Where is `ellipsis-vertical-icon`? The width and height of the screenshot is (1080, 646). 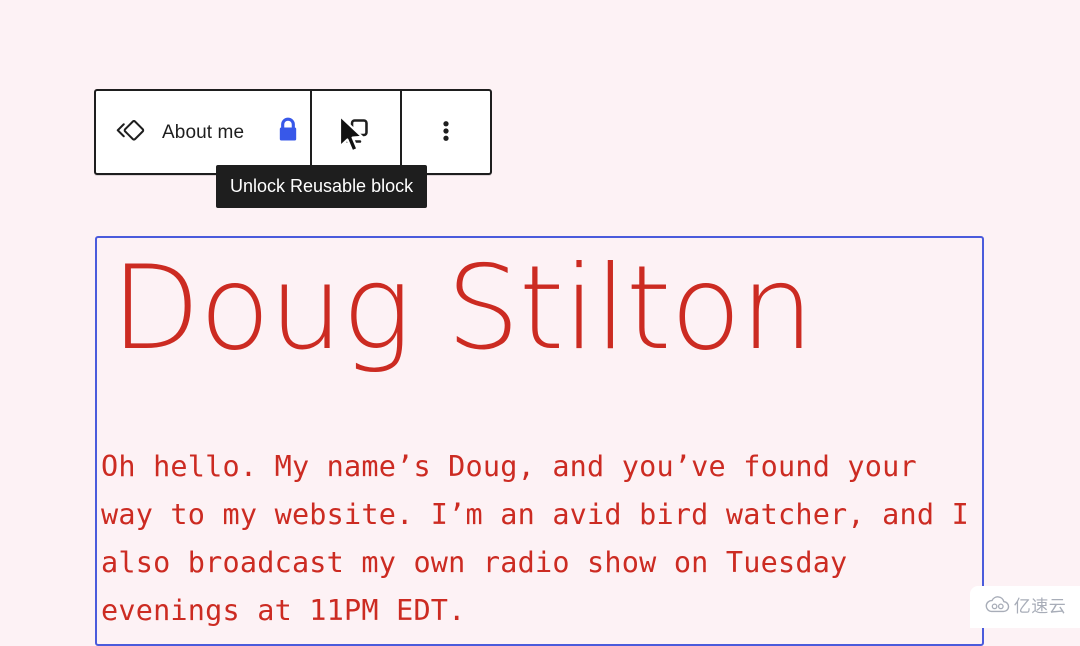 ellipsis-vertical-icon is located at coordinates (446, 132).